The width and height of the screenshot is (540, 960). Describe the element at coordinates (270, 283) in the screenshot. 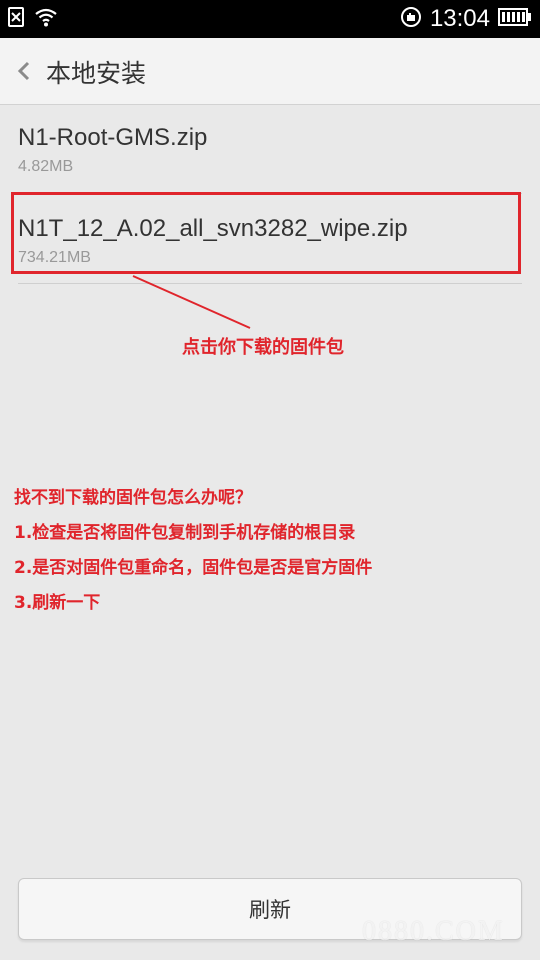

I see `list-divider` at that location.